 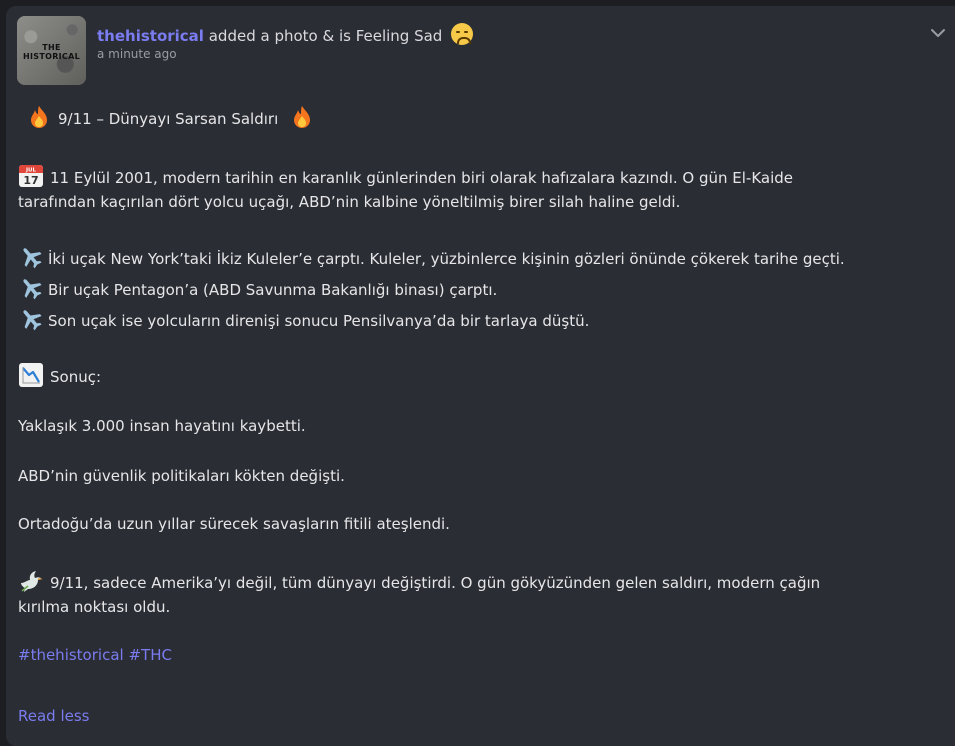 I want to click on avatar-logo-text: THE HISTORICAL, so click(x=51, y=52).